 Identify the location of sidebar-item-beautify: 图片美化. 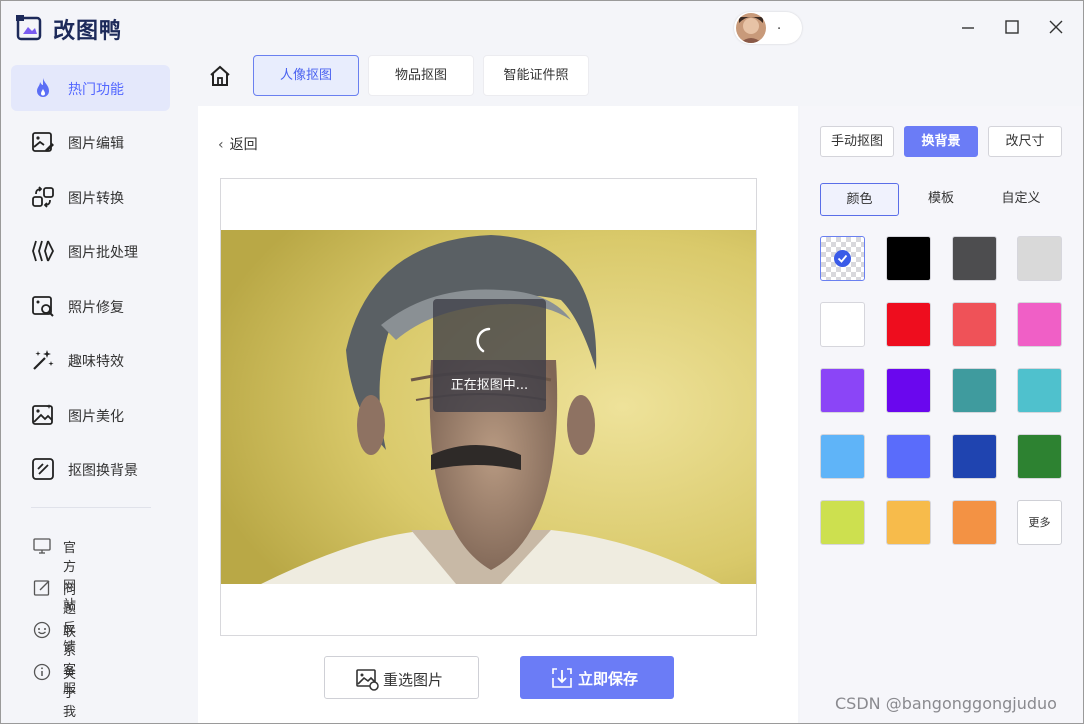
(90, 415).